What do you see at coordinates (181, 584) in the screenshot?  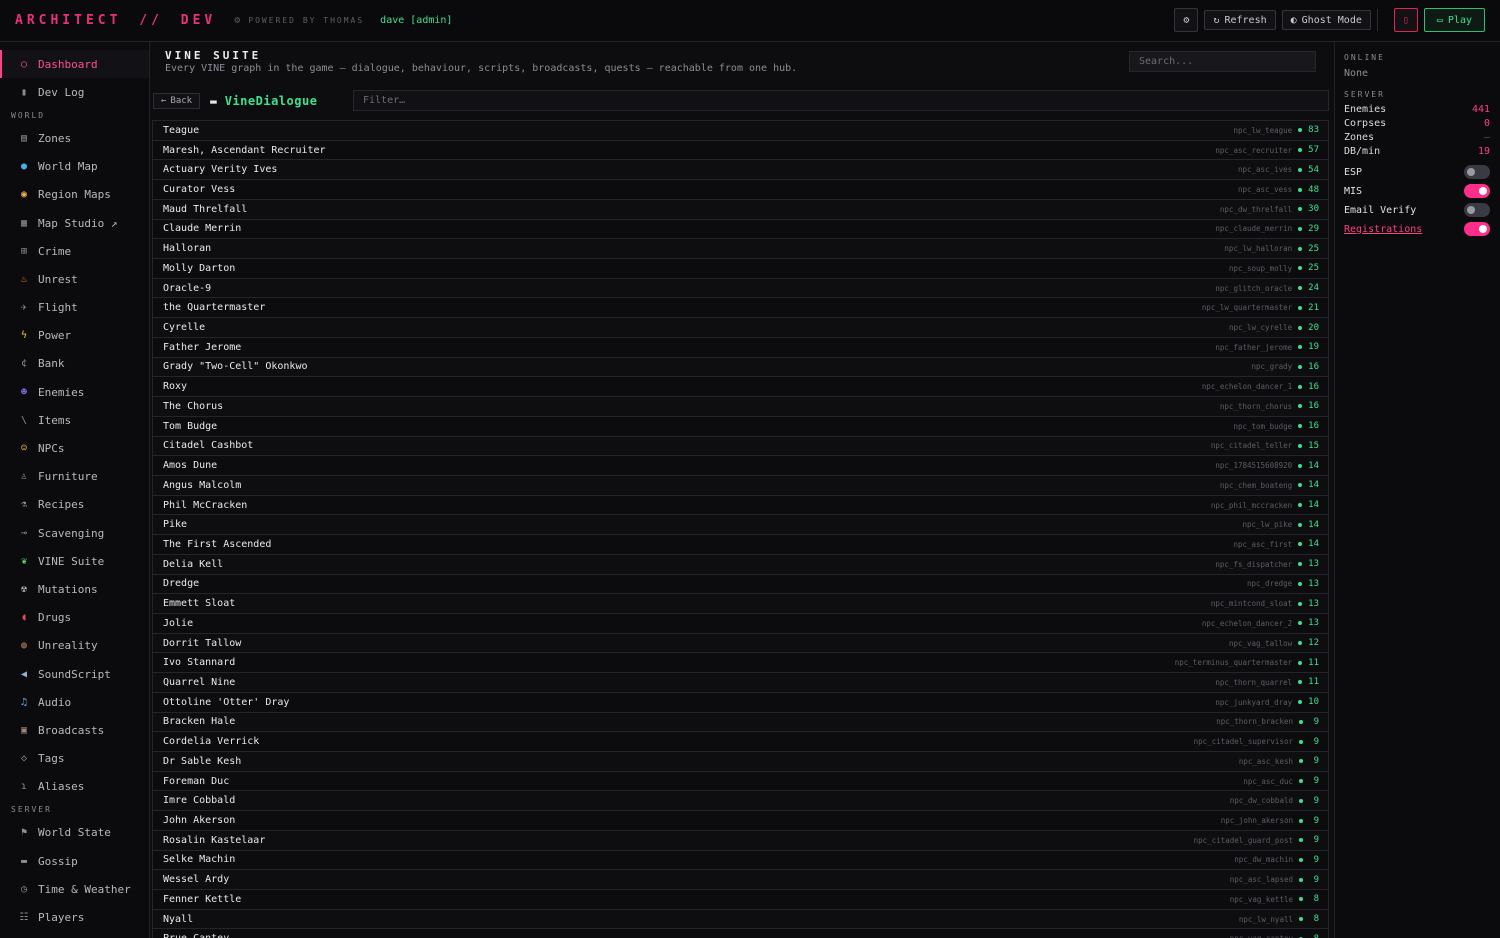 I see `npc-name: Dredge` at bounding box center [181, 584].